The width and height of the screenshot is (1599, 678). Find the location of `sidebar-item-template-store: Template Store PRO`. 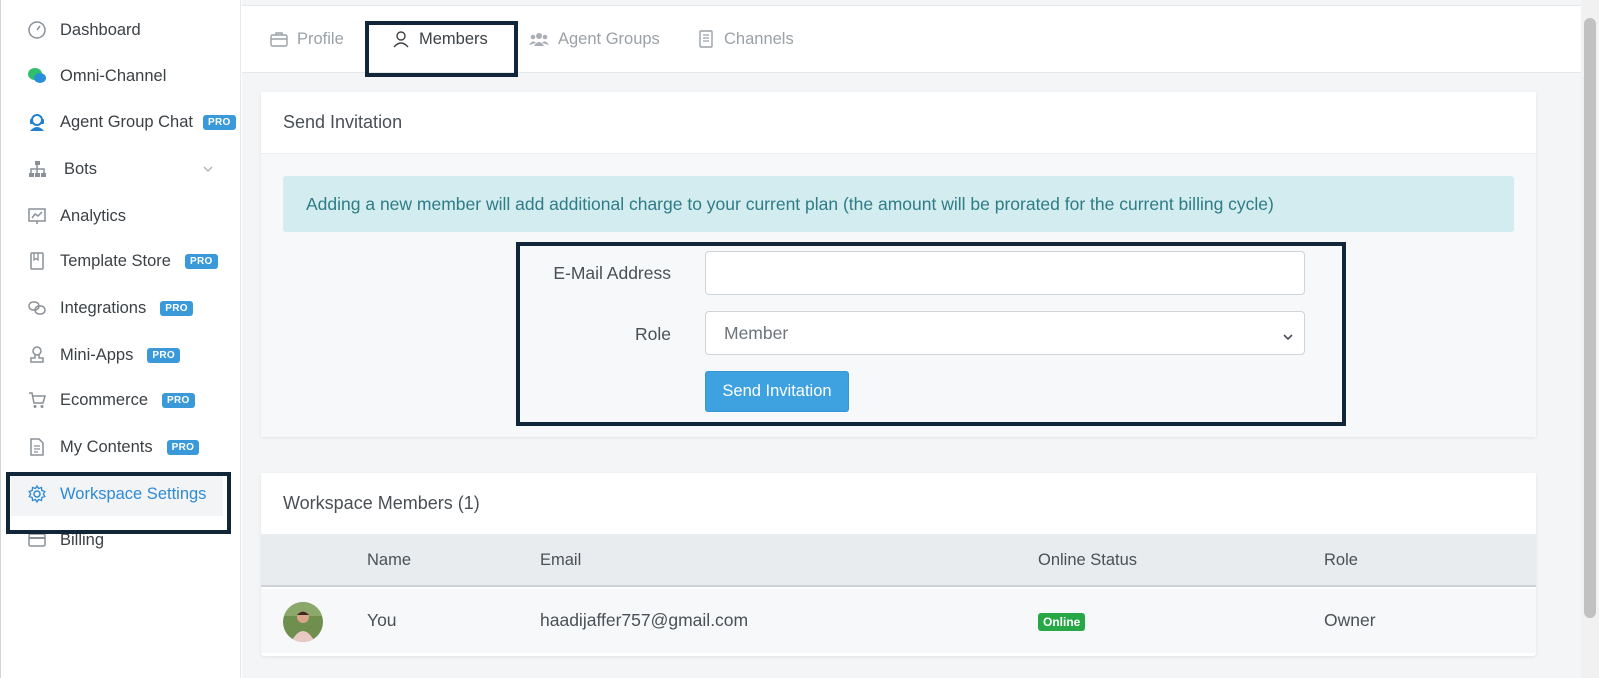

sidebar-item-template-store: Template Store PRO is located at coordinates (121, 261).